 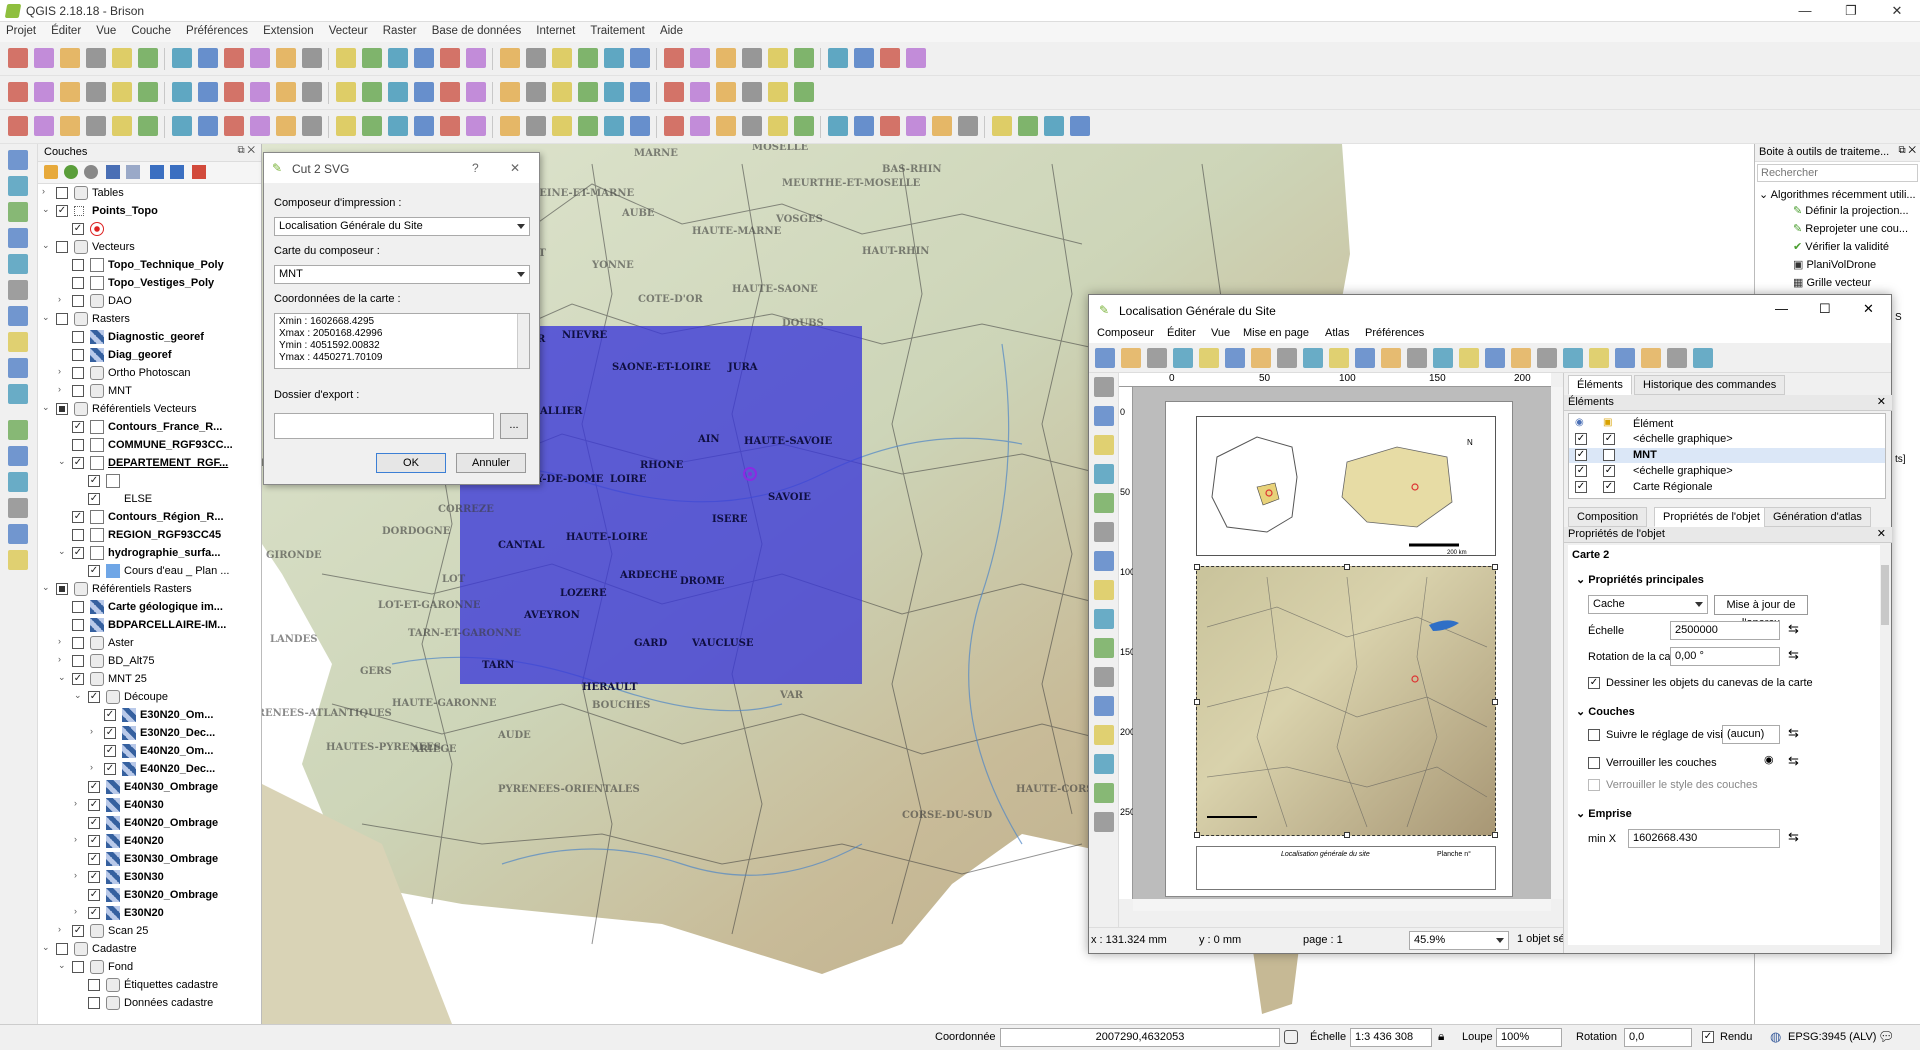 I want to click on advanced-digitize-icon, so click(x=18, y=126).